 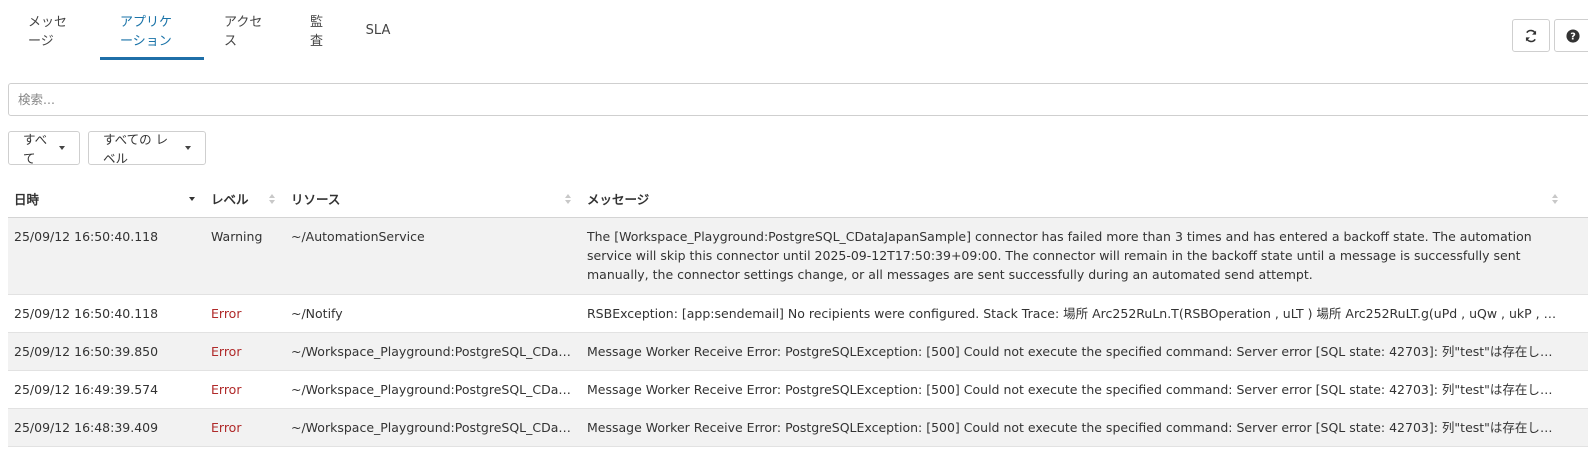 What do you see at coordinates (618, 199) in the screenshot?
I see `column-header-label: メッセージ` at bounding box center [618, 199].